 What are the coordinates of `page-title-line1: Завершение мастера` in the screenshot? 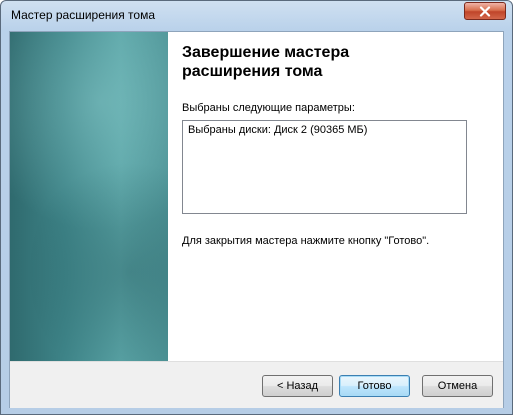 It's located at (266, 52).